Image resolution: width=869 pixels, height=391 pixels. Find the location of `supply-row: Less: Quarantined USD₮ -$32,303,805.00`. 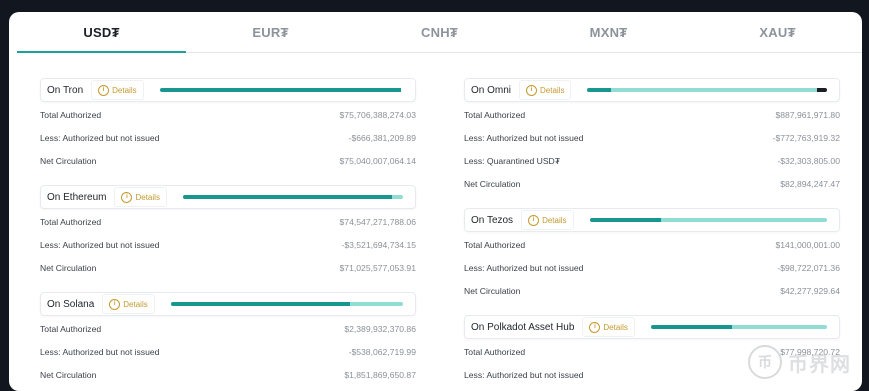

supply-row: Less: Quarantined USD₮ -$32,303,805.00 is located at coordinates (652, 160).